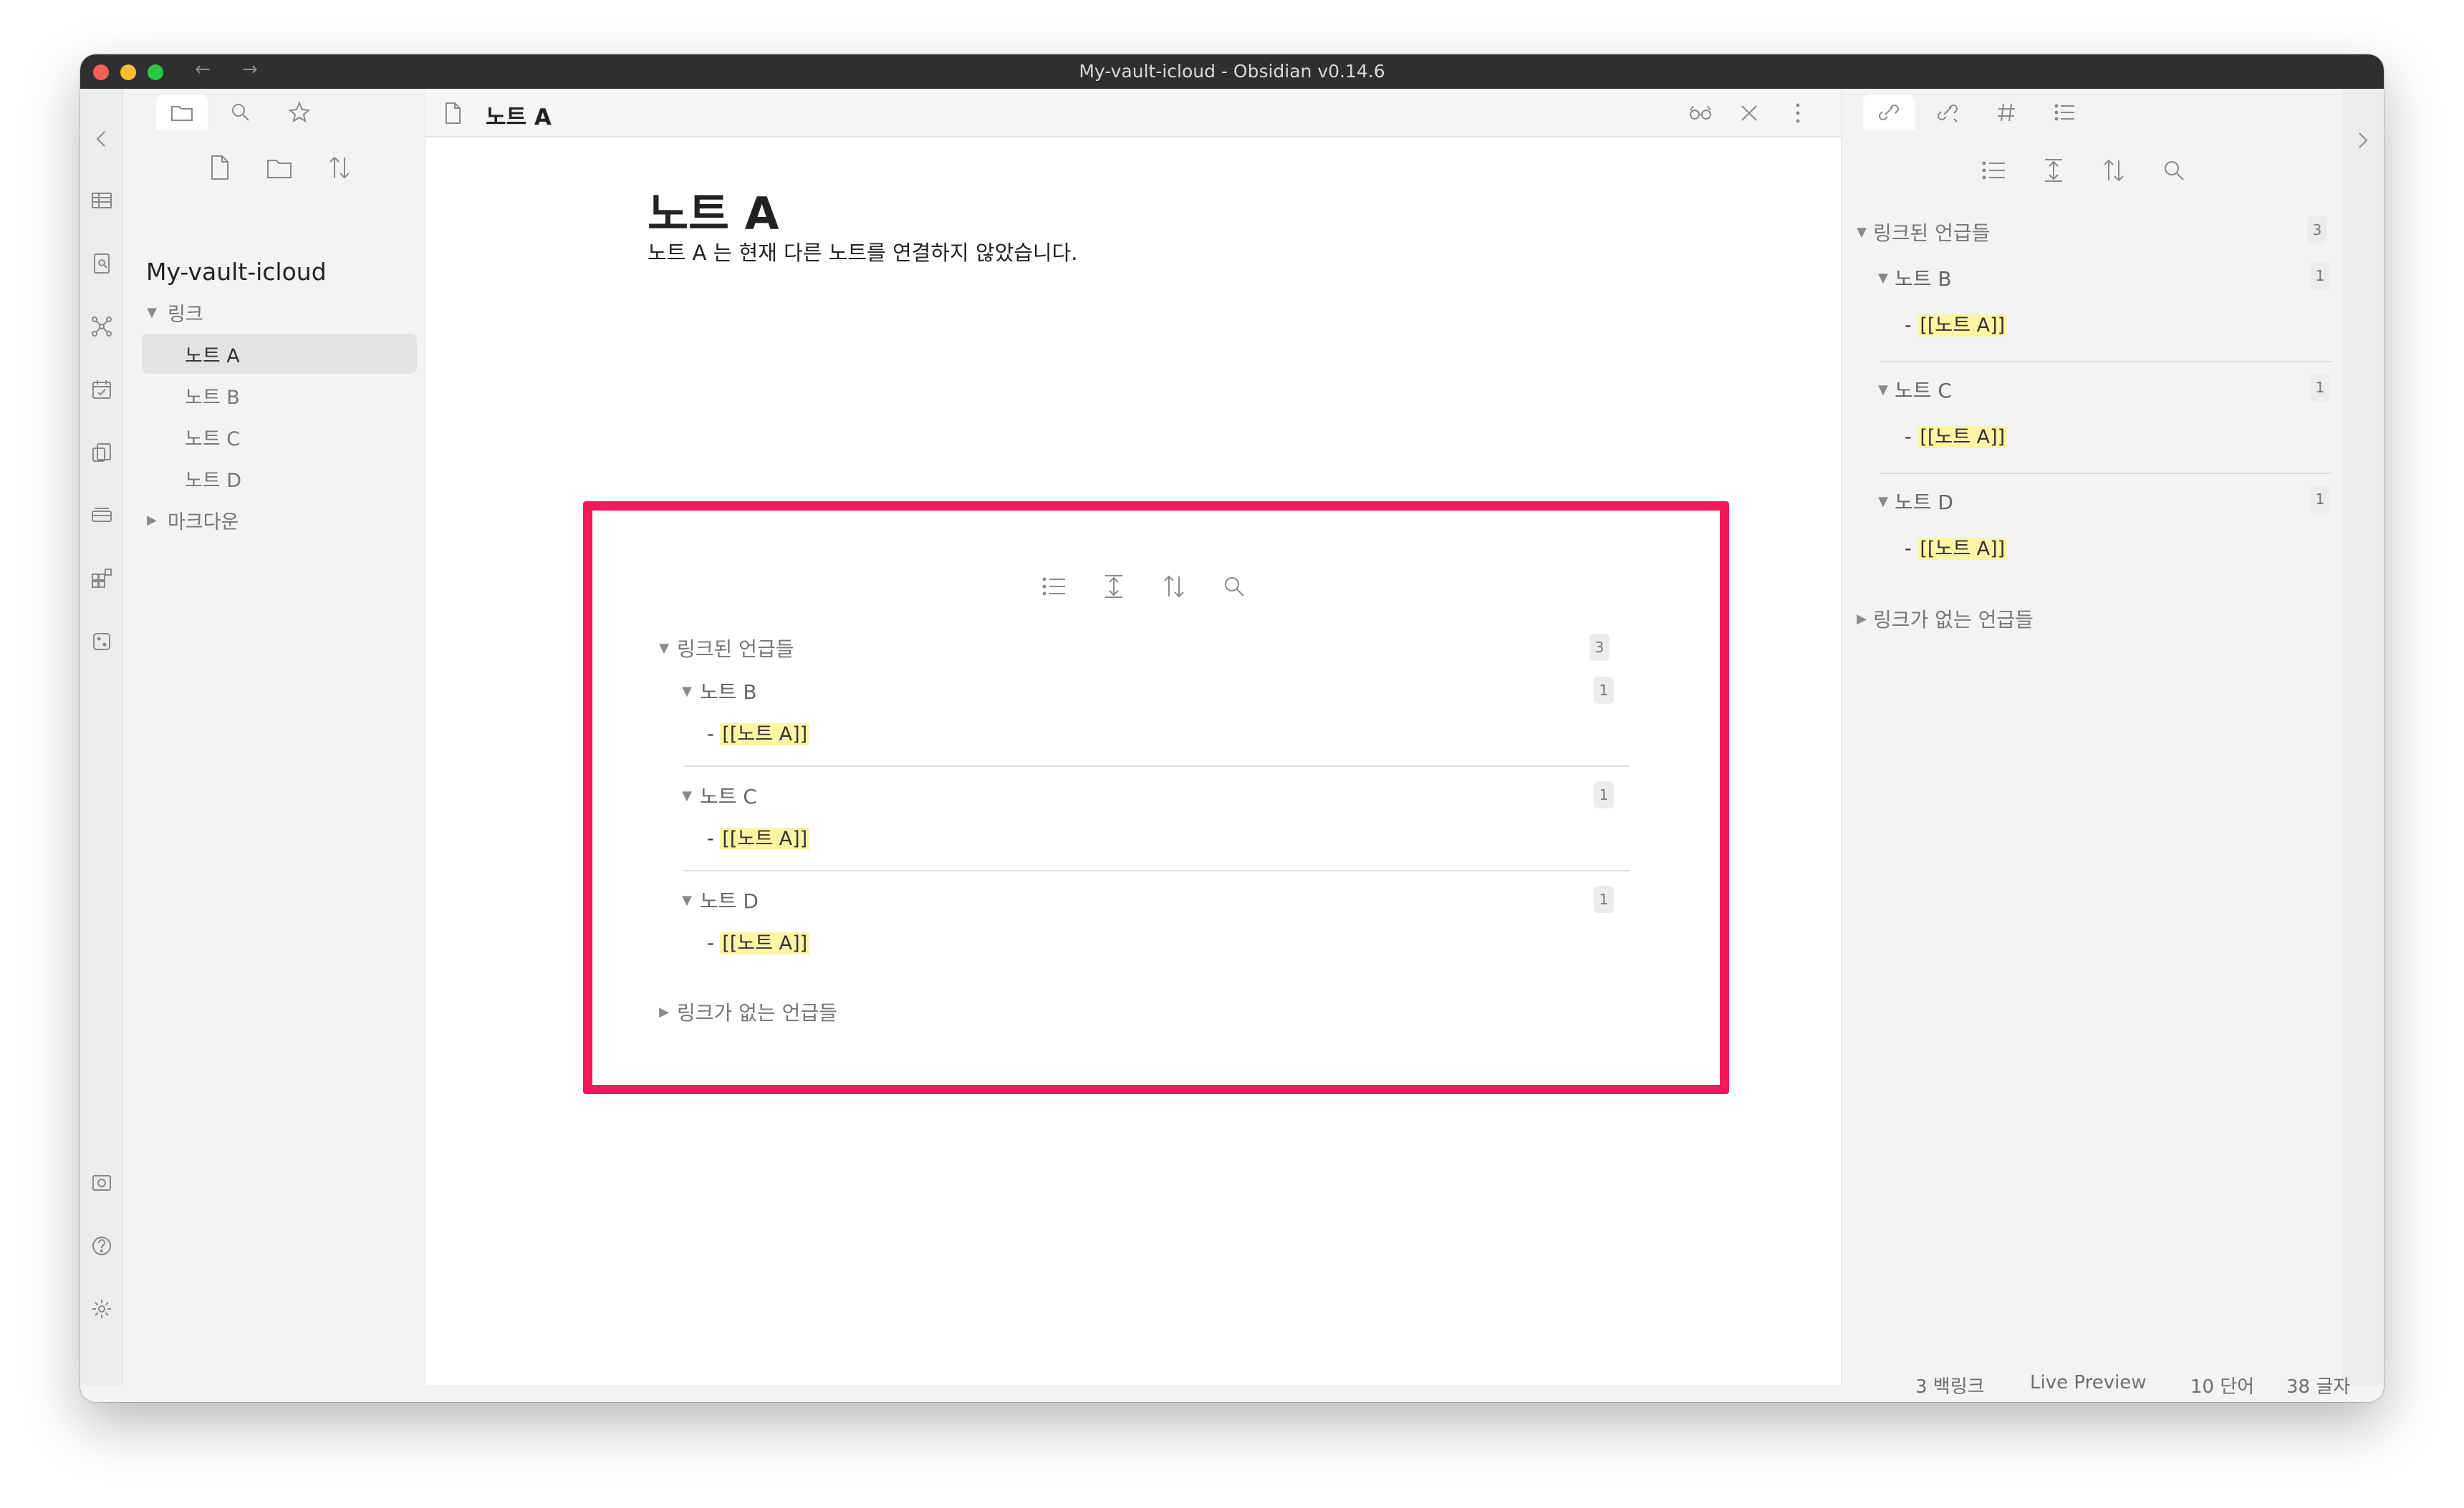  Describe the element at coordinates (101, 452) in the screenshot. I see `copy-icon` at that location.